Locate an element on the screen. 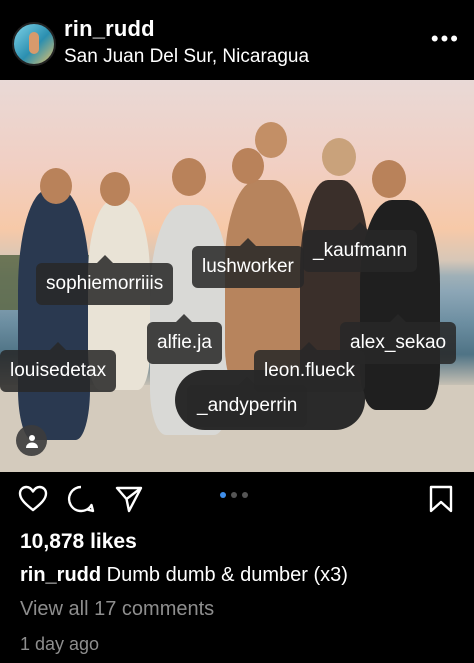 Image resolution: width=474 pixels, height=663 pixels. heart-icon is located at coordinates (33, 499).